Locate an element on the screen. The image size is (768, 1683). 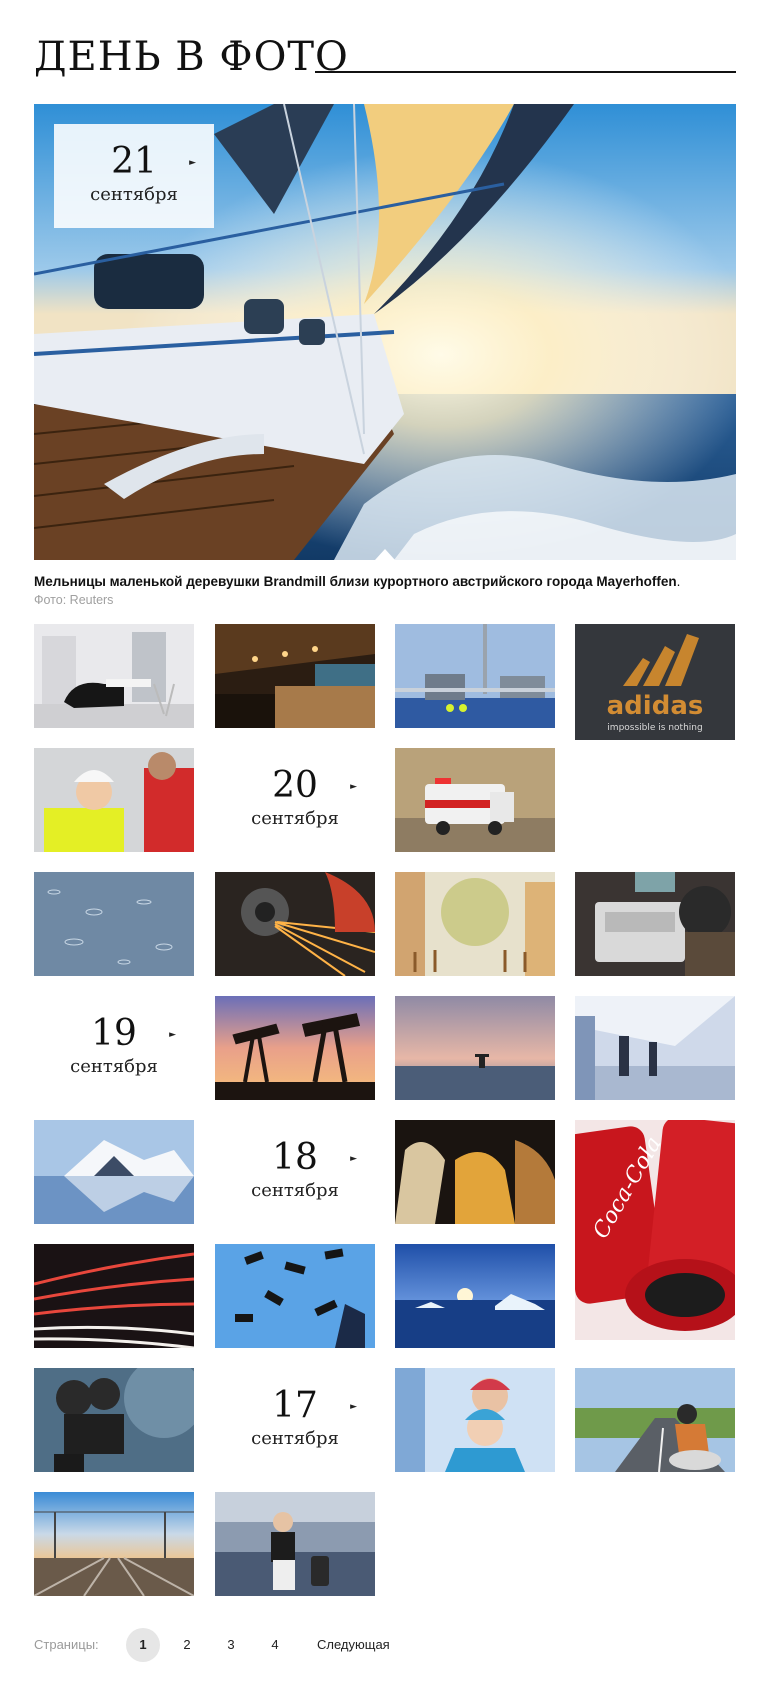
photo-thumb-iceberg-mountains is located at coordinates (114, 1172).